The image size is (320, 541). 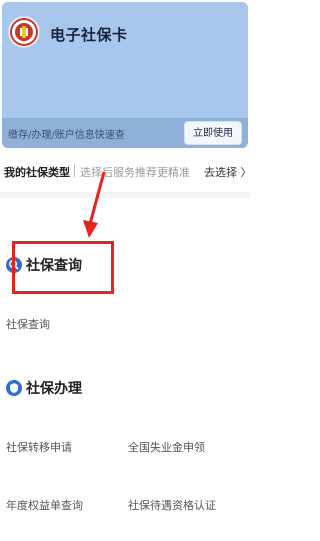 I want to click on service-item-qualification: 社保待遇资格认证, so click(x=172, y=505).